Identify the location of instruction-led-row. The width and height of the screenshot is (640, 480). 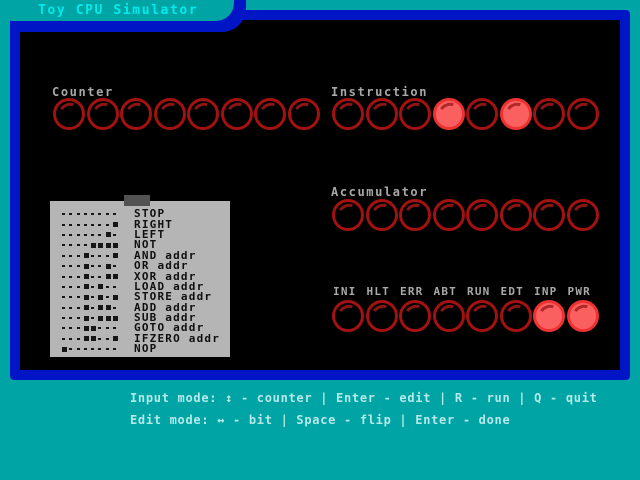
(465, 114).